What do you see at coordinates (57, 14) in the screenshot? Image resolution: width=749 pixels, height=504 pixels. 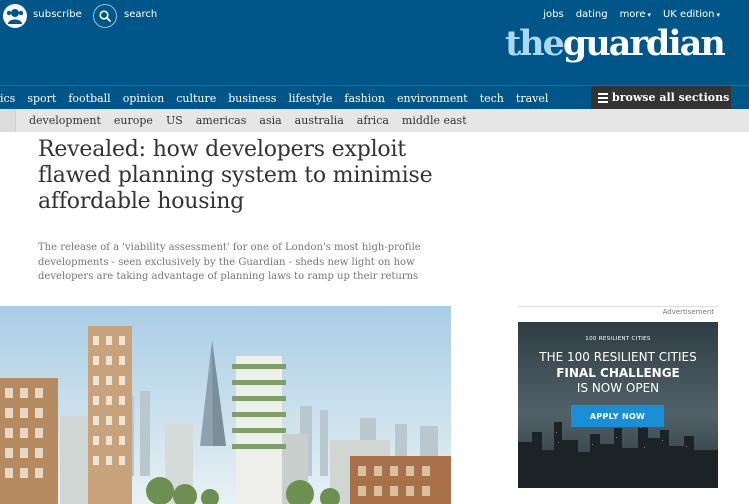 I see `subscribe-link: subscribe` at bounding box center [57, 14].